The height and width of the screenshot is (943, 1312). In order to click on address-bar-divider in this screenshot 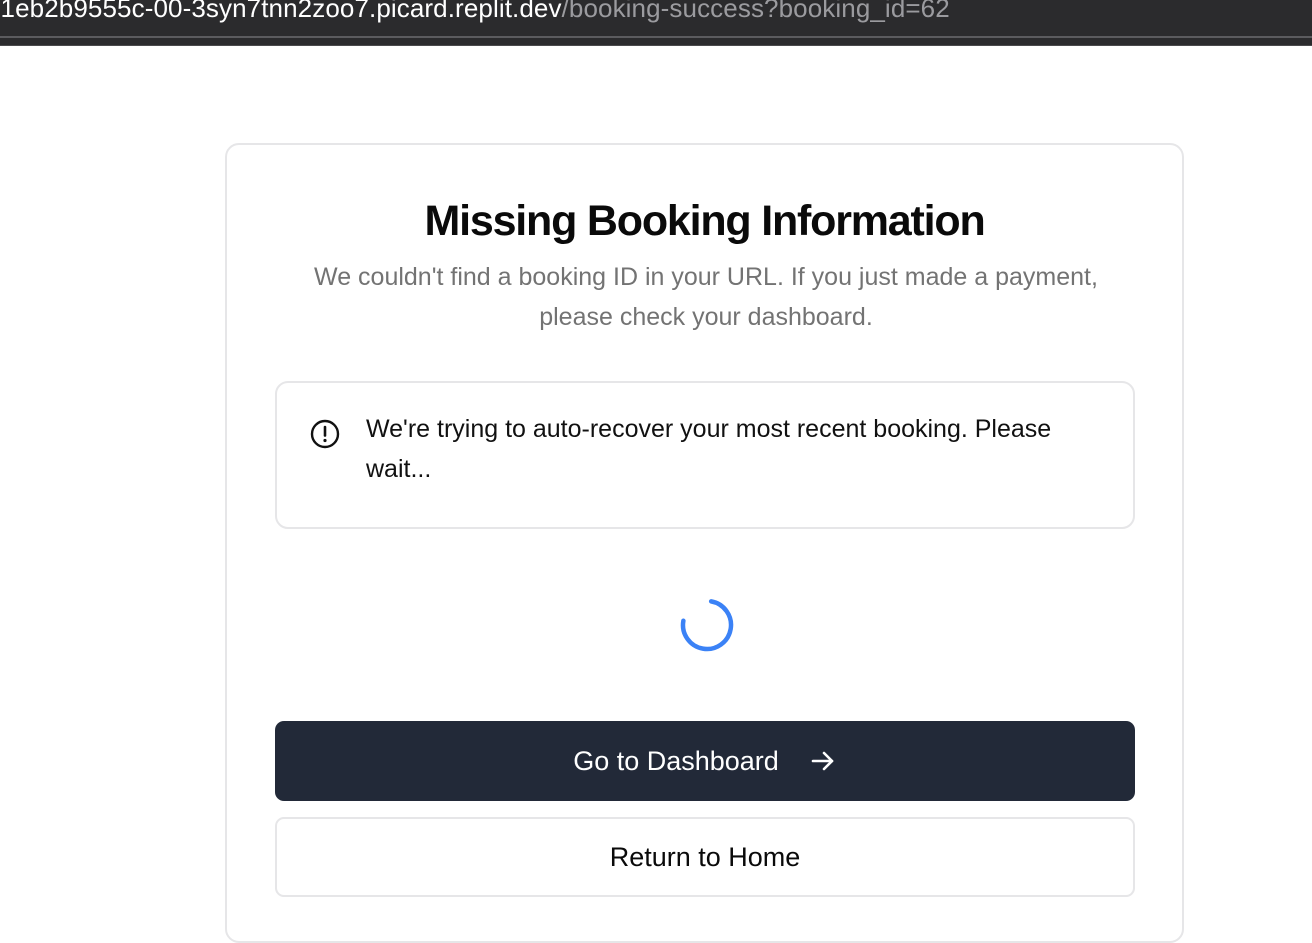, I will do `click(656, 37)`.